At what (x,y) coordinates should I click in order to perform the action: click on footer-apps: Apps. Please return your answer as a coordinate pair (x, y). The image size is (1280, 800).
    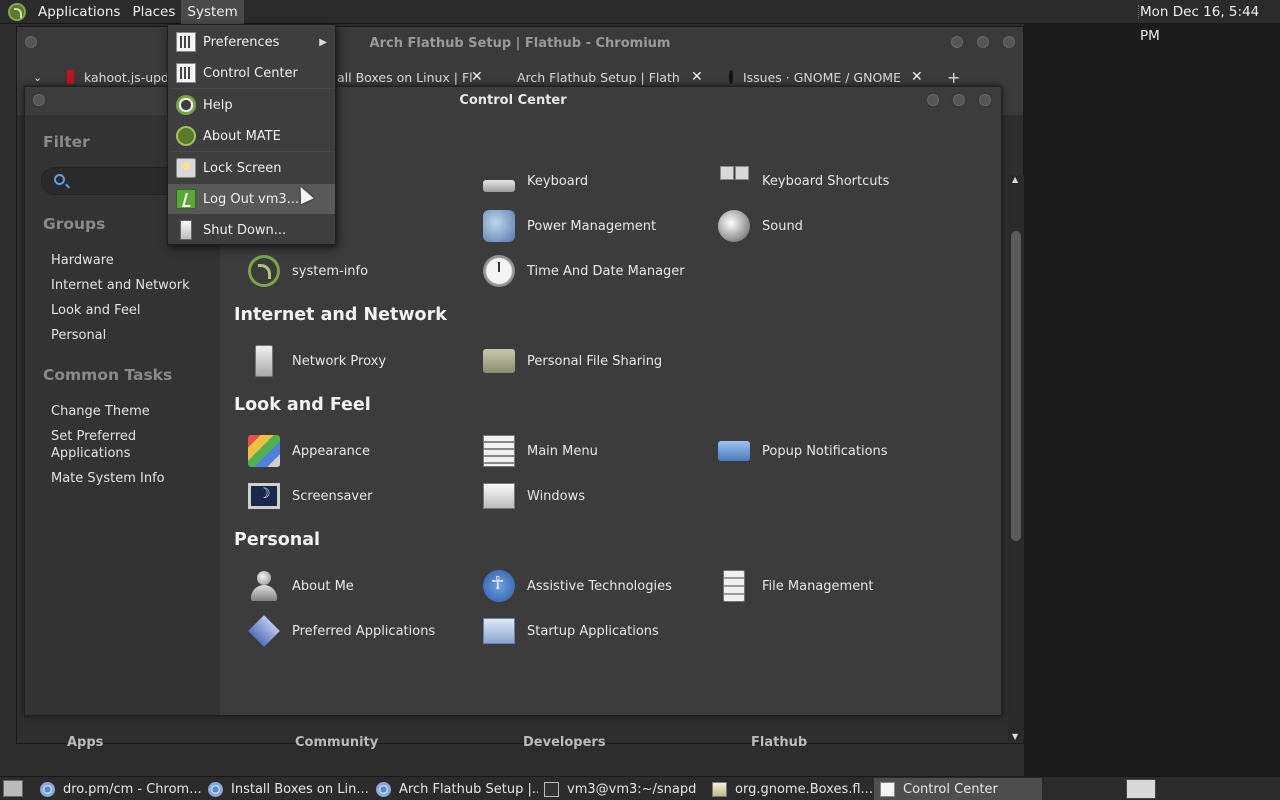
    Looking at the image, I should click on (85, 742).